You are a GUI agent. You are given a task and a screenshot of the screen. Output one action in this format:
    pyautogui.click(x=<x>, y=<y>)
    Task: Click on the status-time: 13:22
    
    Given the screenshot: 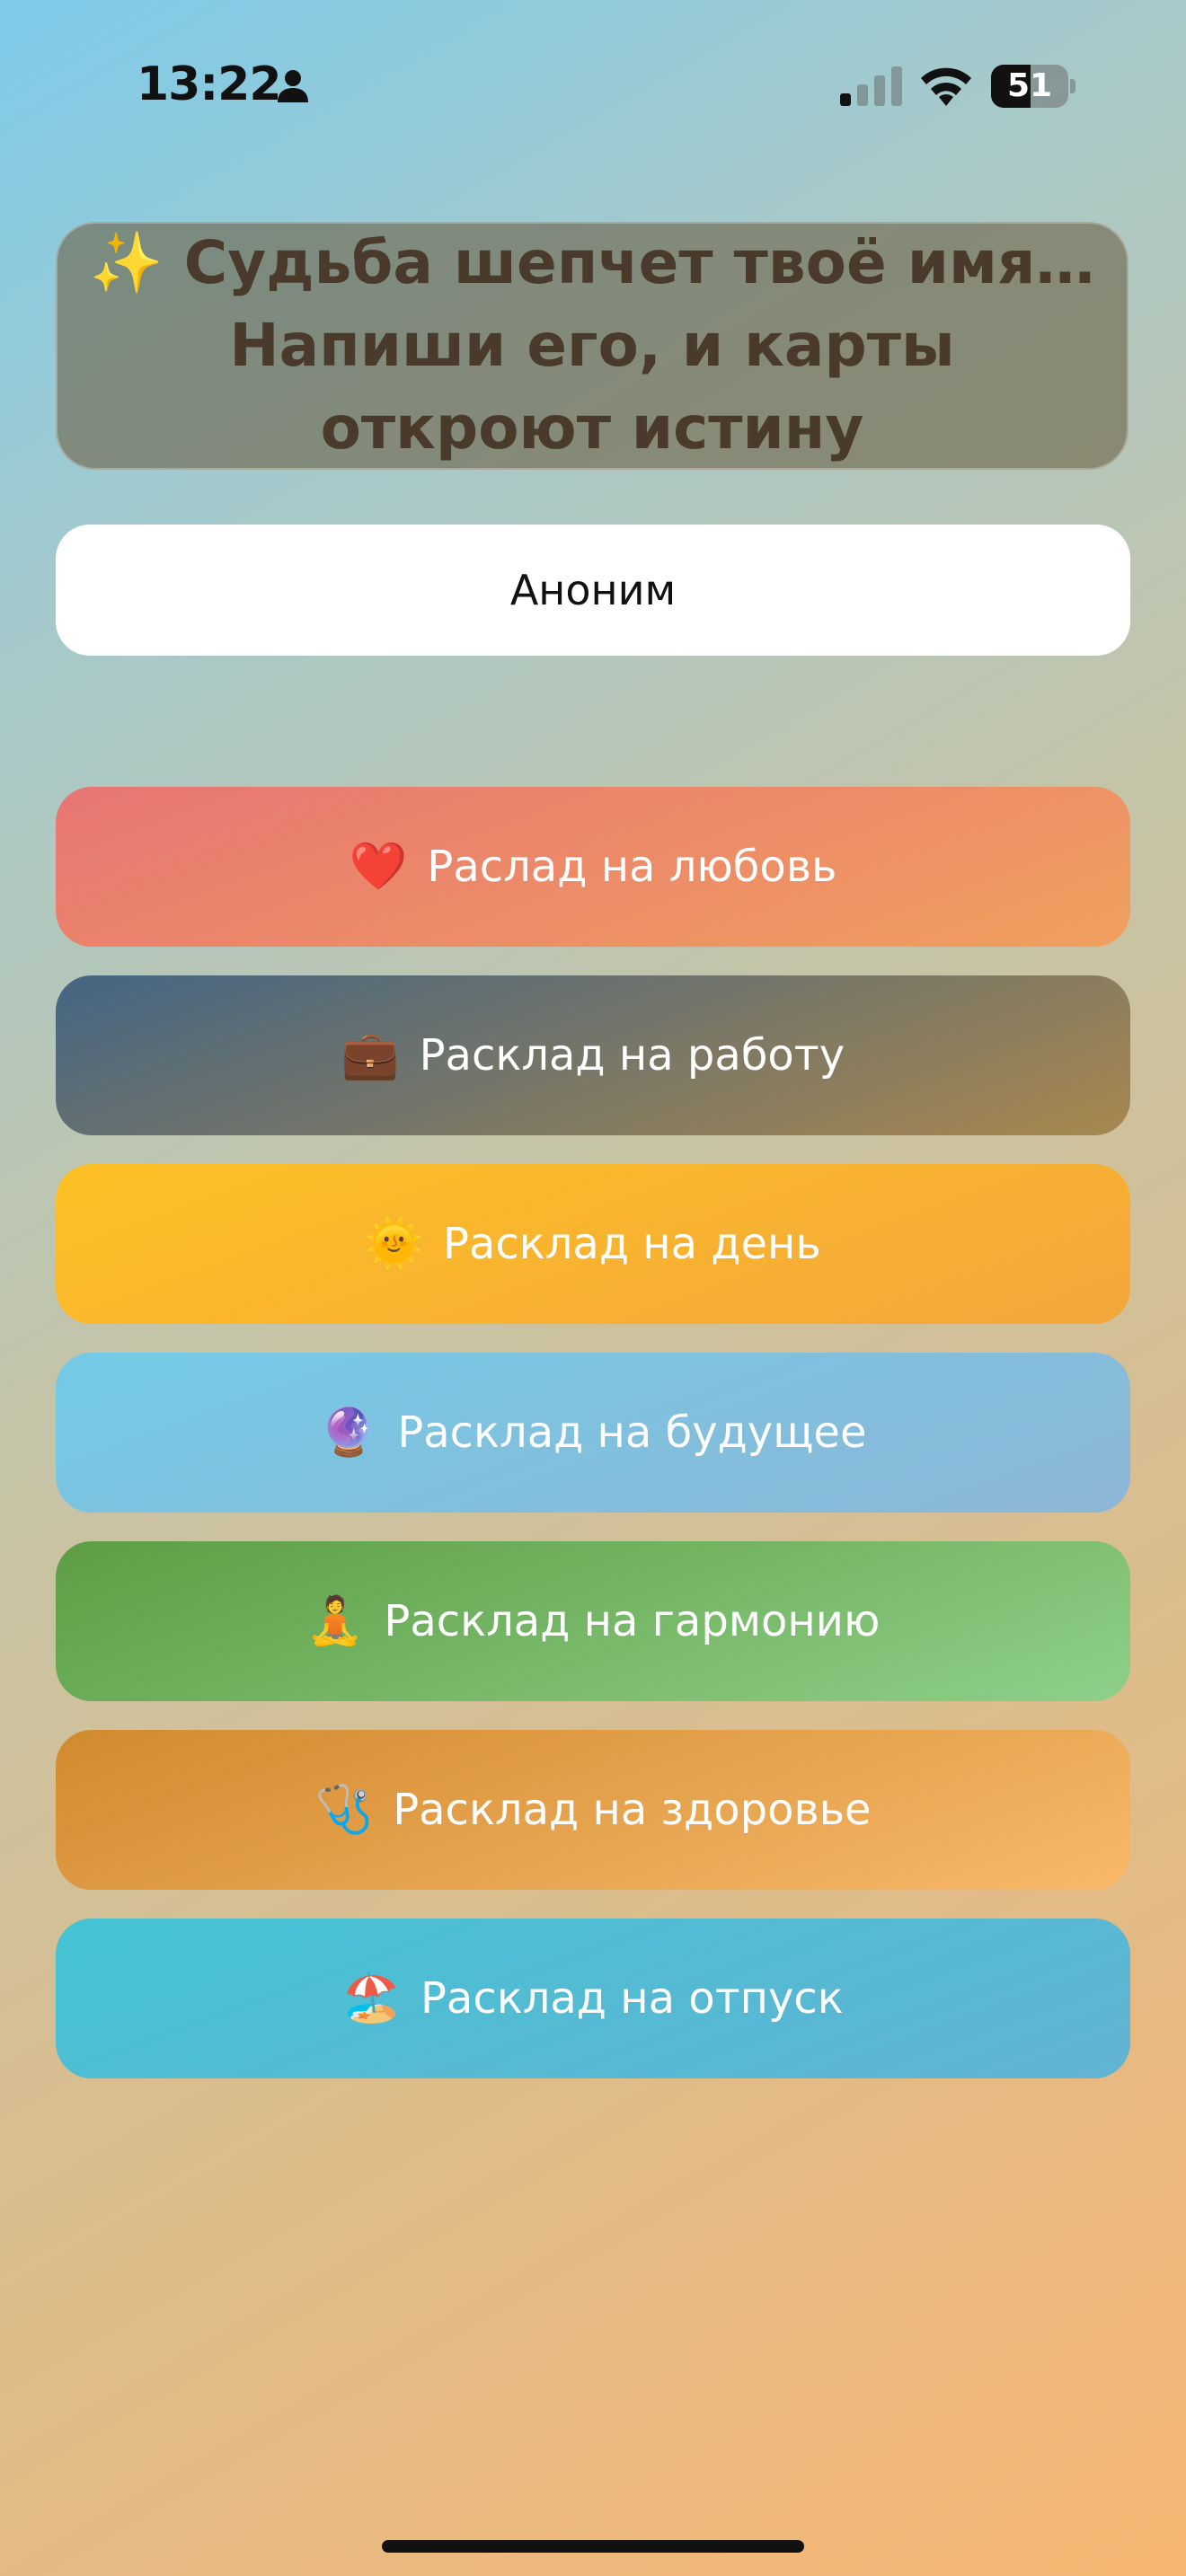 What is the action you would take?
    pyautogui.click(x=209, y=84)
    